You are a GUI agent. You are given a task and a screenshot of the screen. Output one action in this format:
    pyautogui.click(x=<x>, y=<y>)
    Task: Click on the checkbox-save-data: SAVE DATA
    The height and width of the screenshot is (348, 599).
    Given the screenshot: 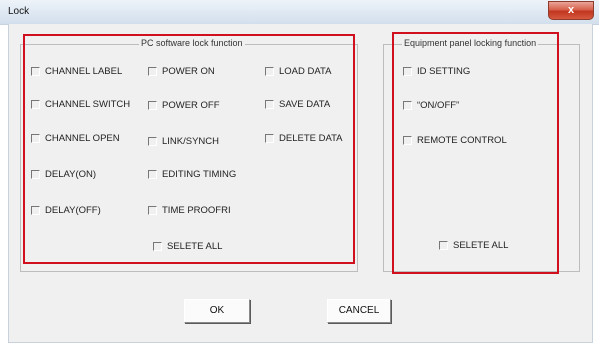 What is the action you would take?
    pyautogui.click(x=297, y=104)
    